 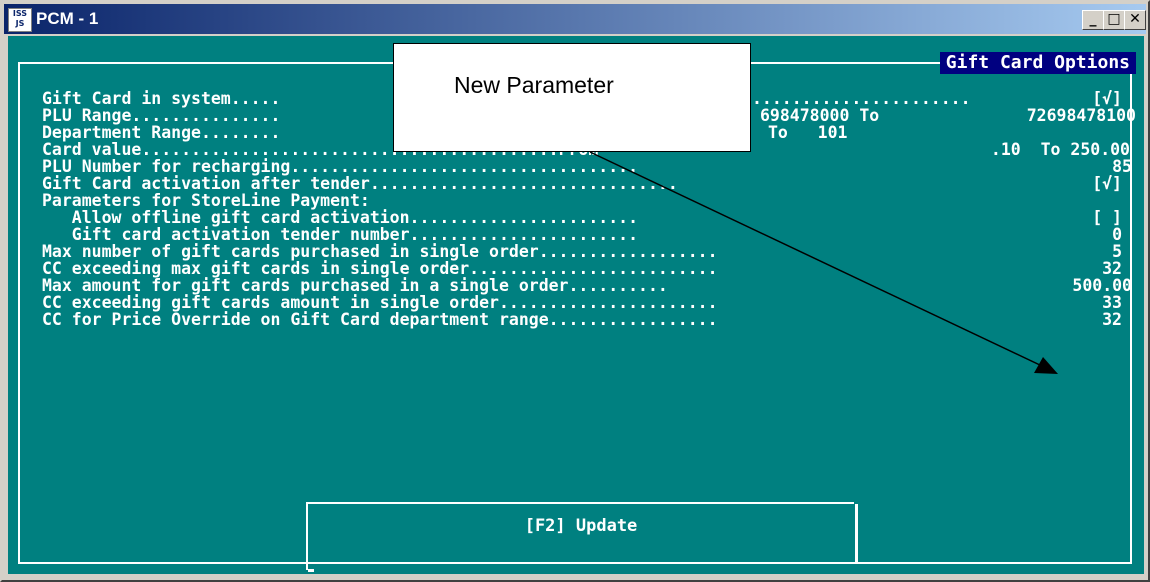 What do you see at coordinates (1046, 365) in the screenshot?
I see `arrow-head` at bounding box center [1046, 365].